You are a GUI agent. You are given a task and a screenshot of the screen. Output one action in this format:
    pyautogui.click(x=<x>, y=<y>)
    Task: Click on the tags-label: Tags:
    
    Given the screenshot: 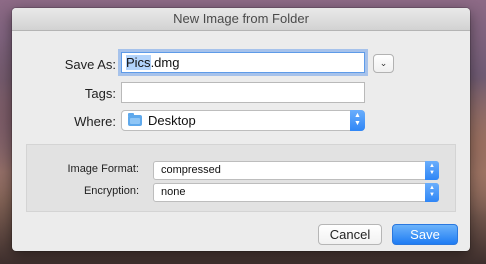 What is the action you would take?
    pyautogui.click(x=100, y=93)
    